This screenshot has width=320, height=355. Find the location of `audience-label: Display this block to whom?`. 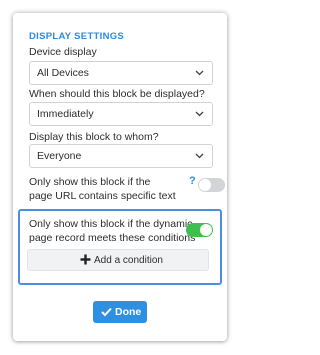

audience-label: Display this block to whom? is located at coordinates (94, 137).